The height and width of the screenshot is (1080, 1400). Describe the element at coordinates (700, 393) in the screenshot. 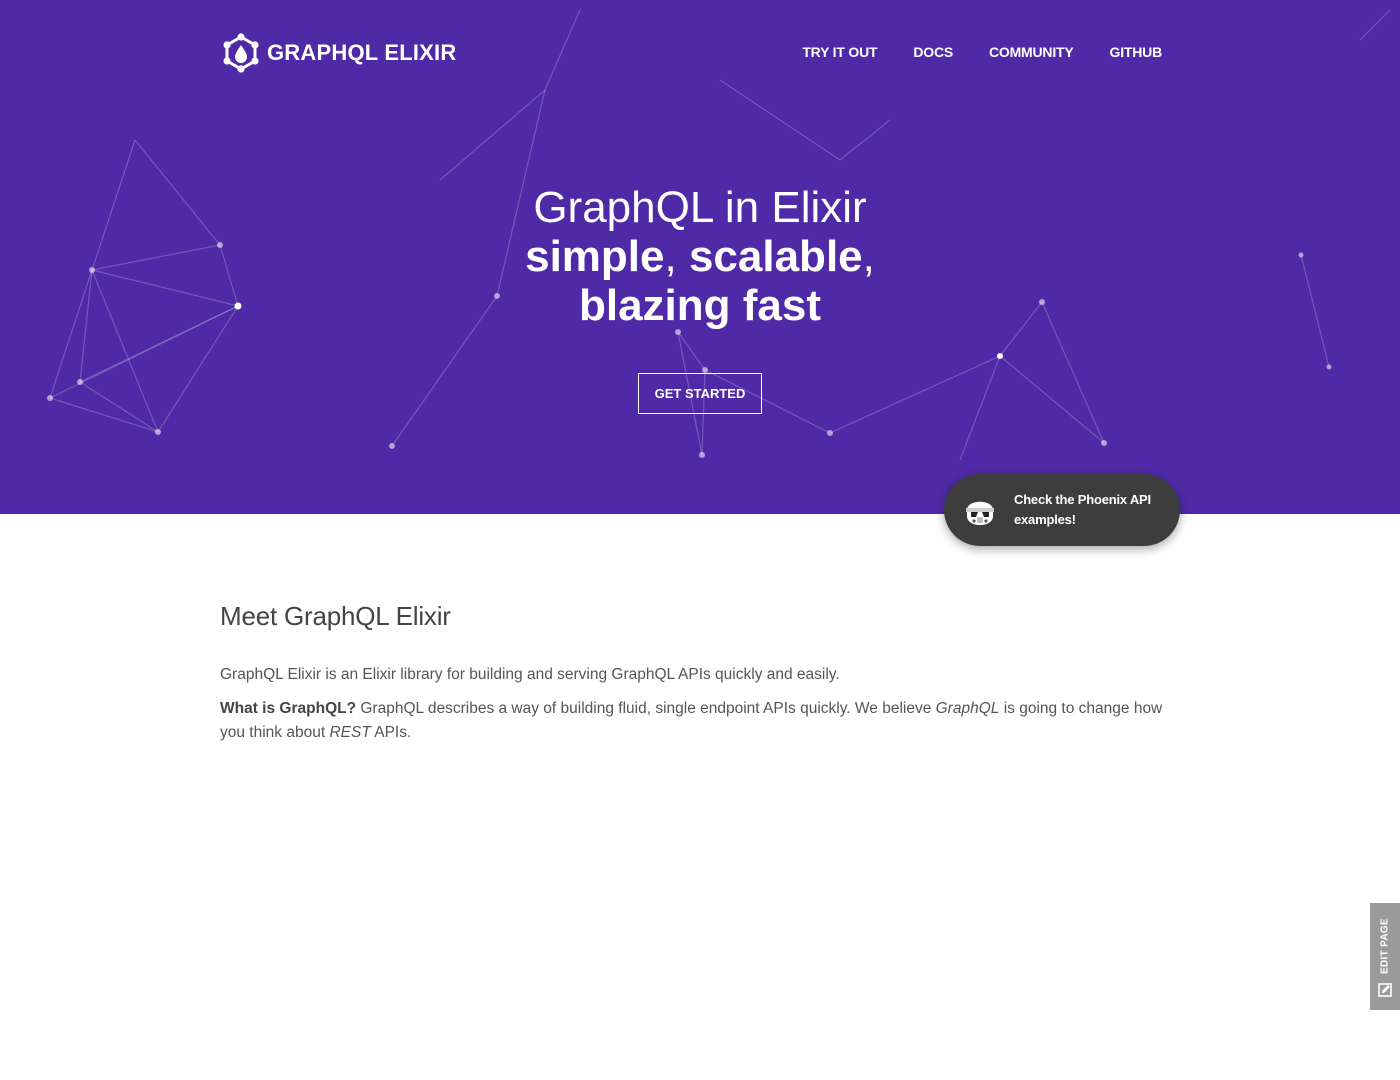

I see `get-started-button: GET STARTED` at that location.